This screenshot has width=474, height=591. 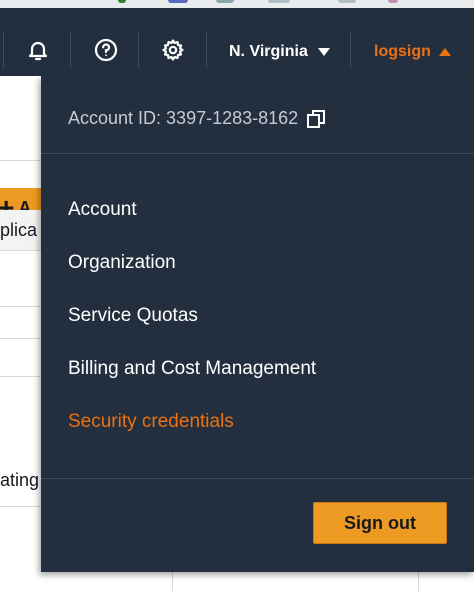 I want to click on region-selector: N. Virginia, so click(x=279, y=52).